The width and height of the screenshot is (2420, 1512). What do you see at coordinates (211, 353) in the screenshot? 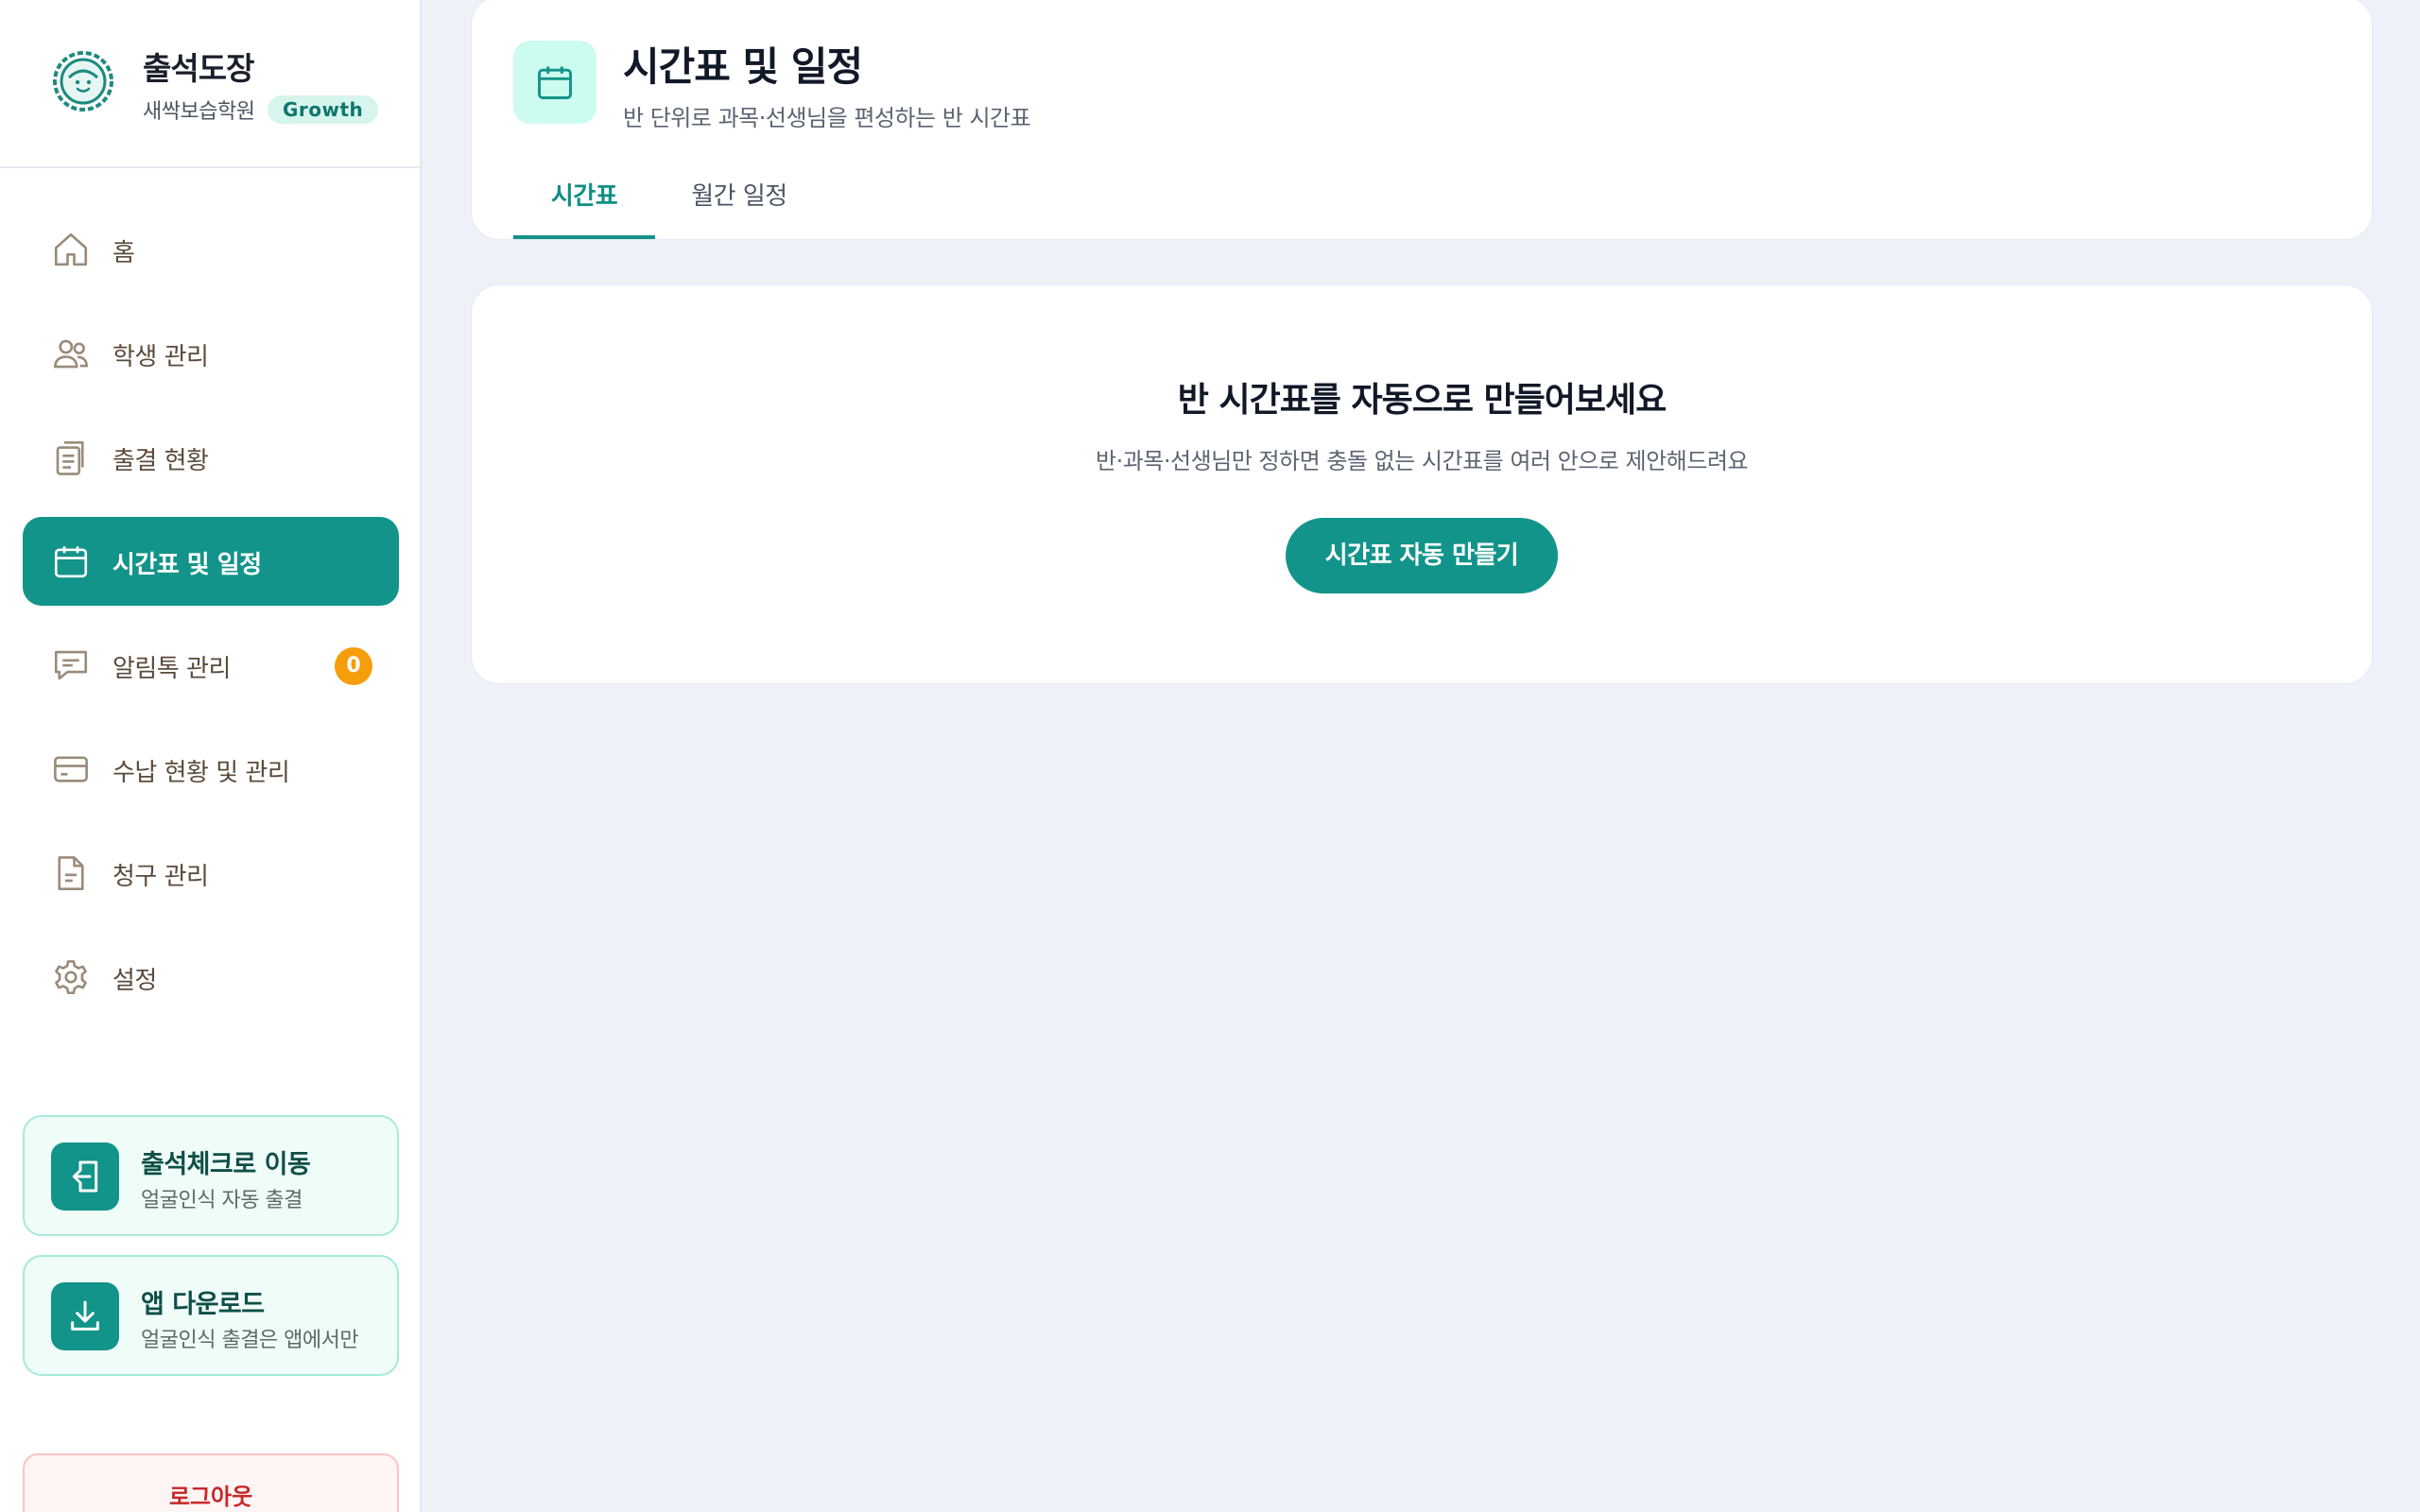
I see `sidebar-item-students: 학생 관리` at bounding box center [211, 353].